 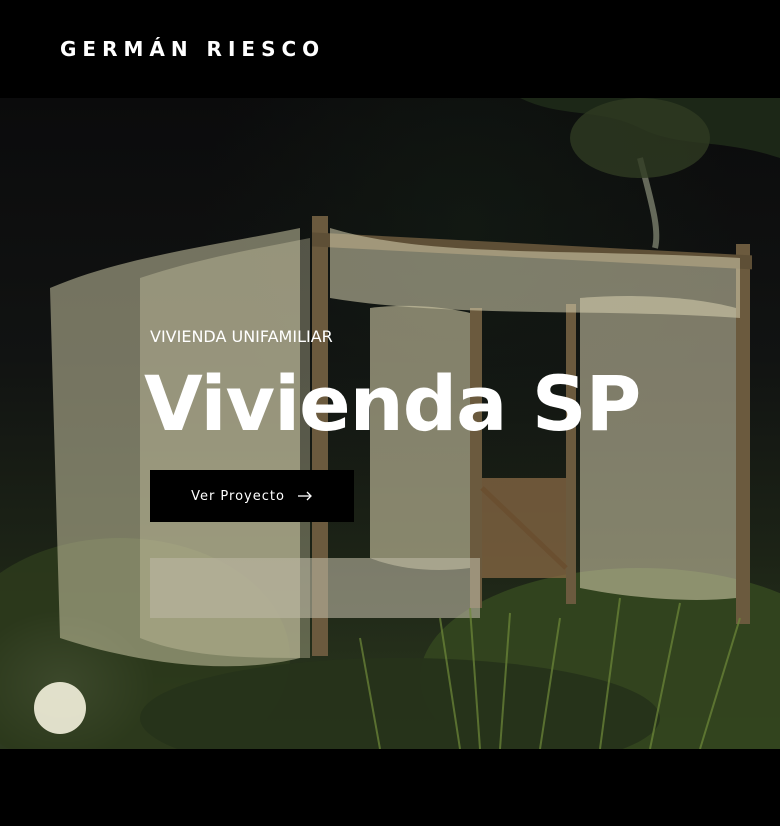 What do you see at coordinates (304, 496) in the screenshot?
I see `arrow-right-icon` at bounding box center [304, 496].